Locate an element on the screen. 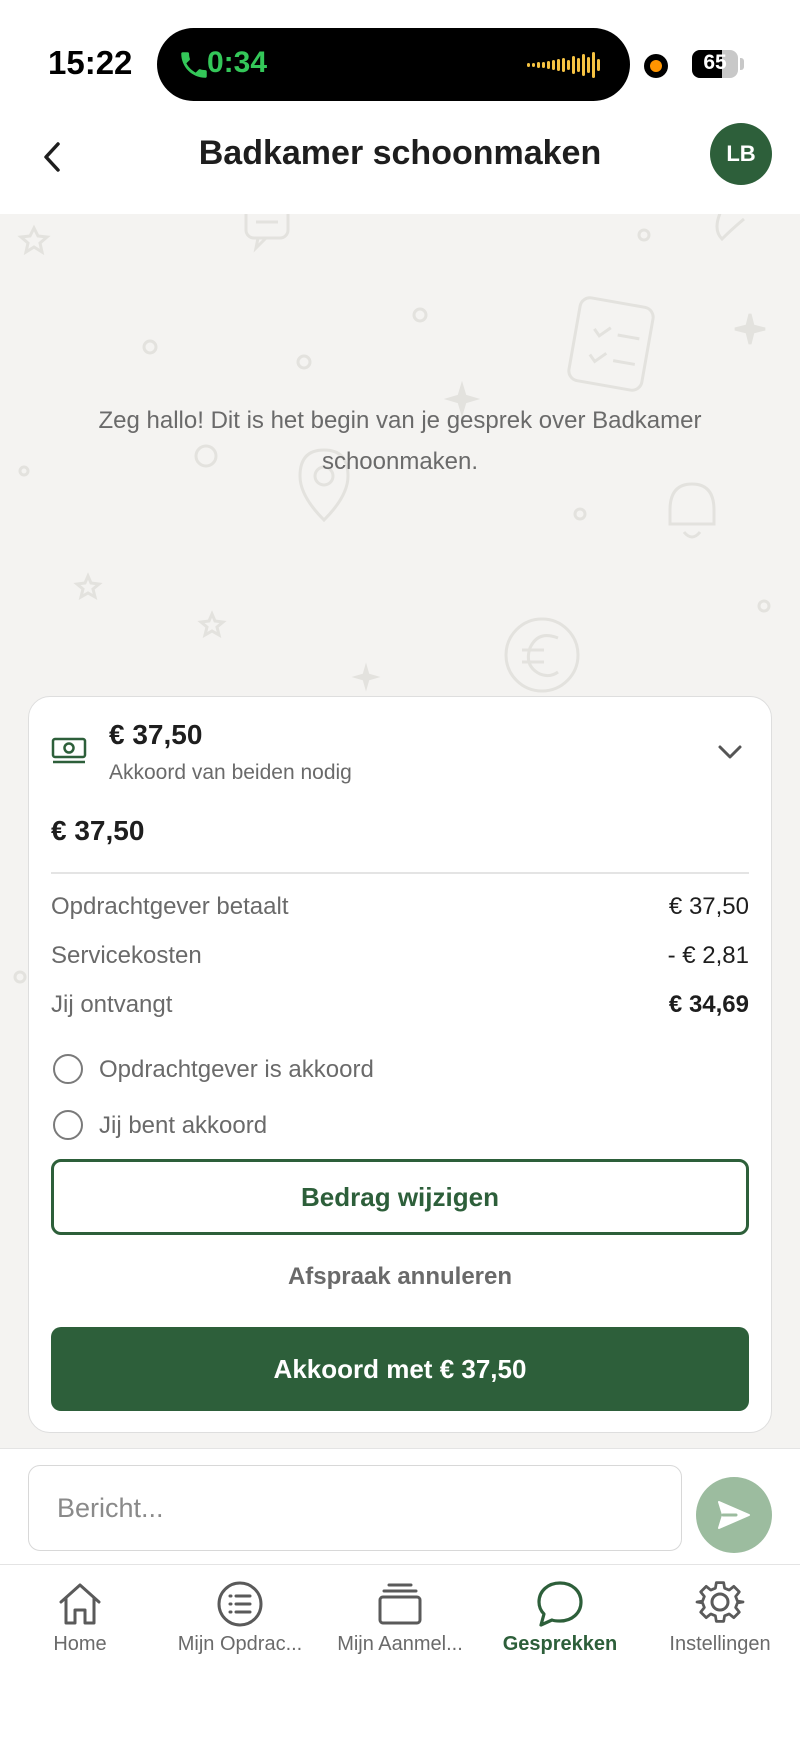  chat-icon is located at coordinates (560, 1604).